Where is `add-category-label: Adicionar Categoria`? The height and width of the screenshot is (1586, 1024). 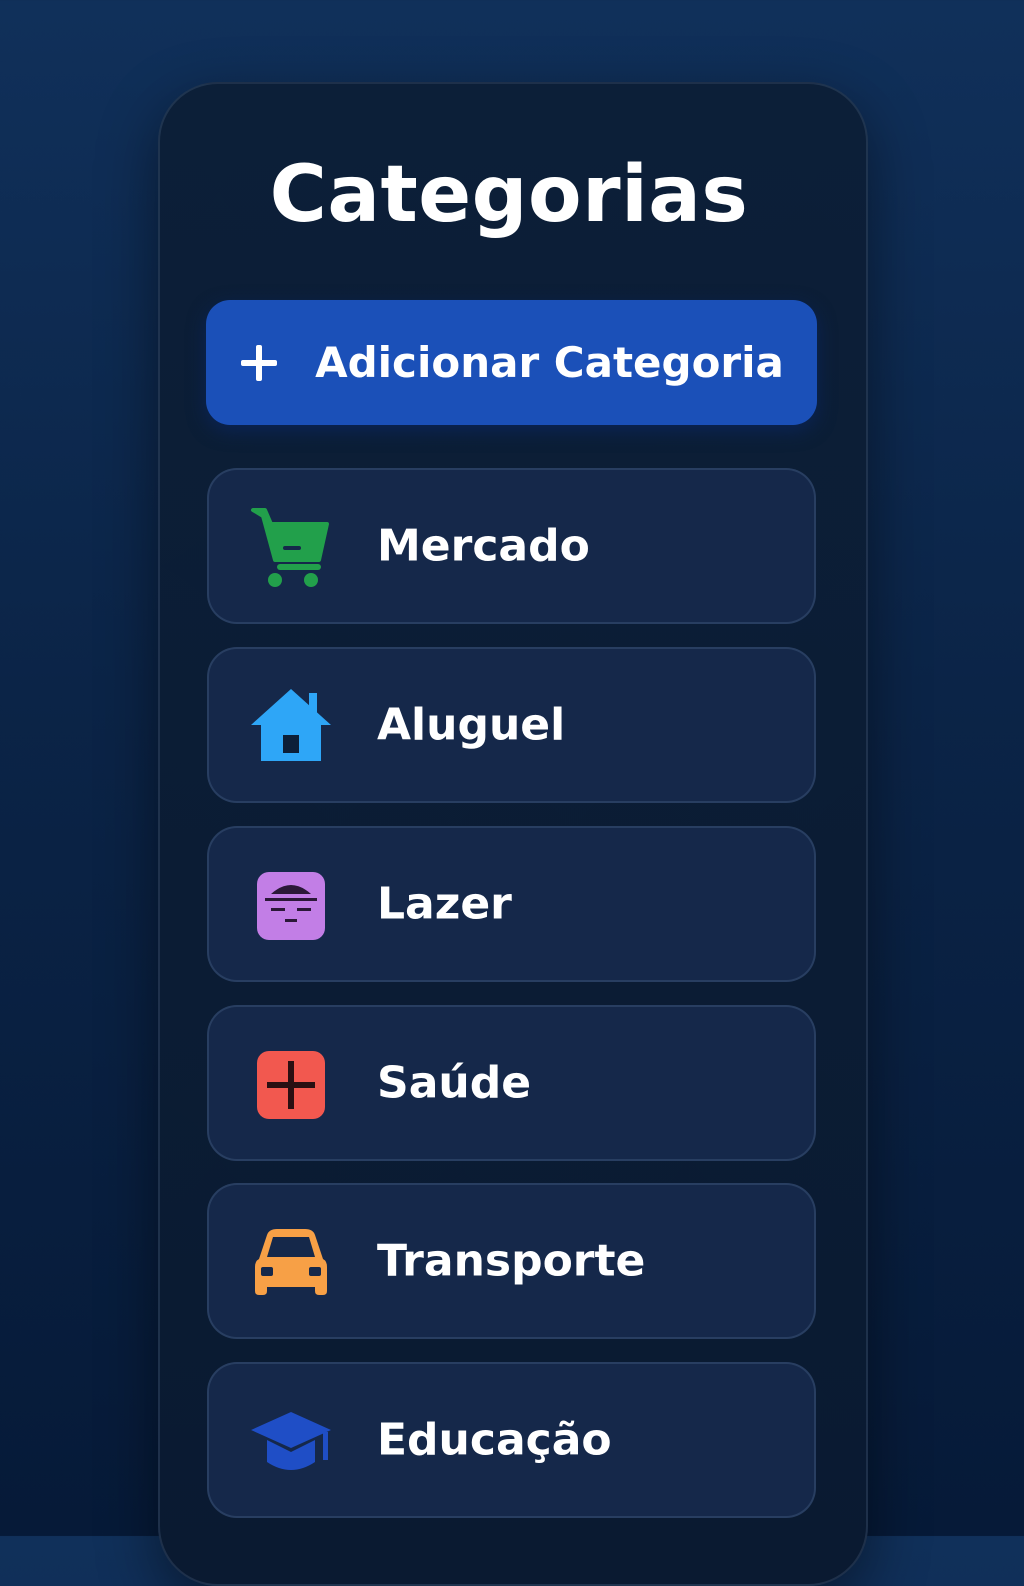
add-category-label: Adicionar Categoria is located at coordinates (549, 362).